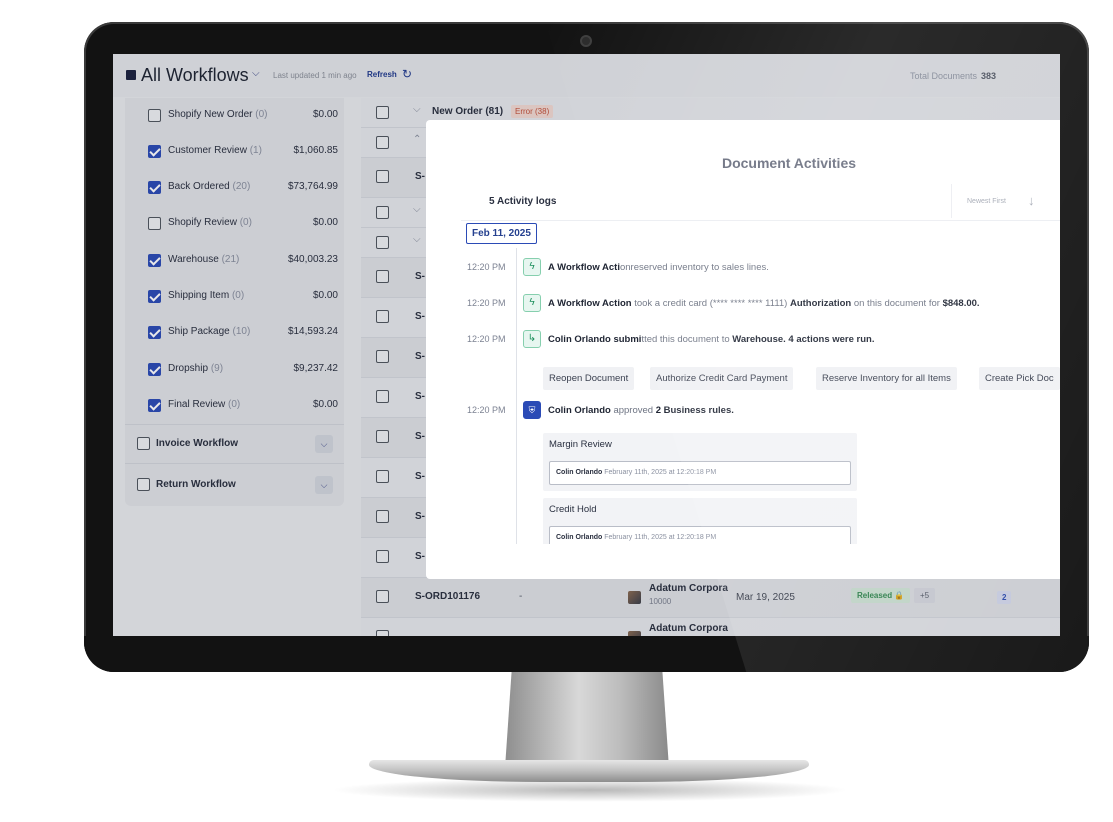  Describe the element at coordinates (447, 596) in the screenshot. I see `order-id: S-ORD101176` at that location.